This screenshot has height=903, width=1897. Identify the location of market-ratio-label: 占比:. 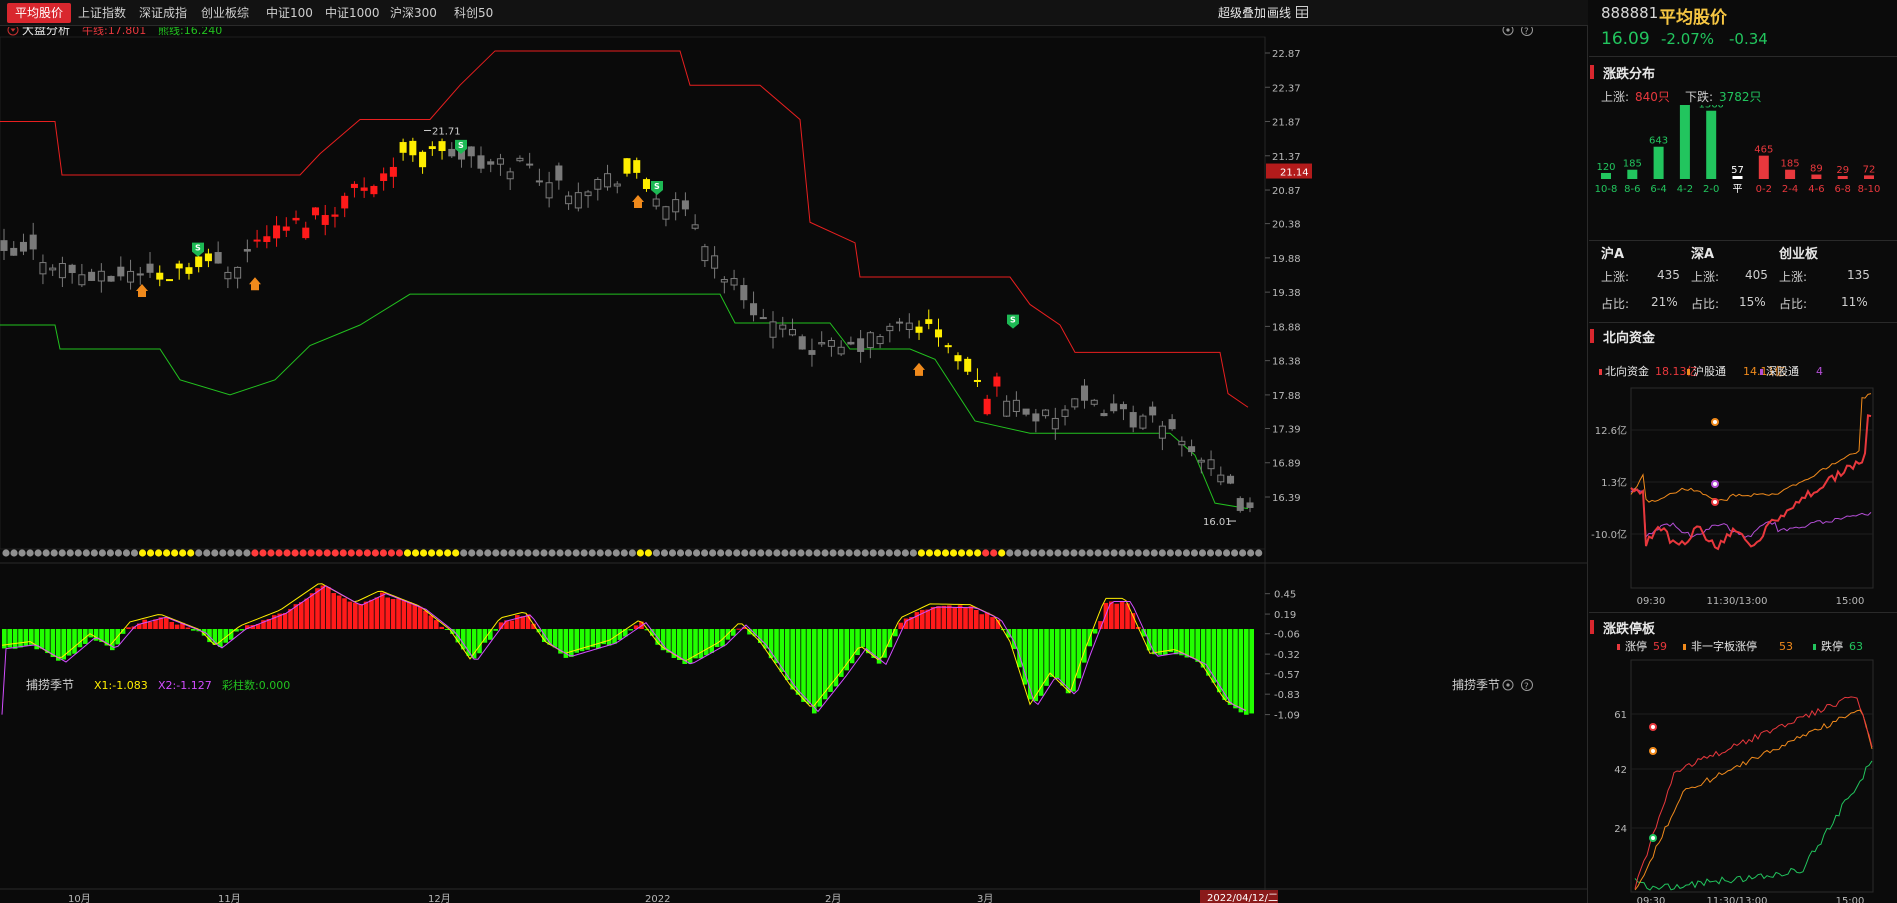
(1705, 304).